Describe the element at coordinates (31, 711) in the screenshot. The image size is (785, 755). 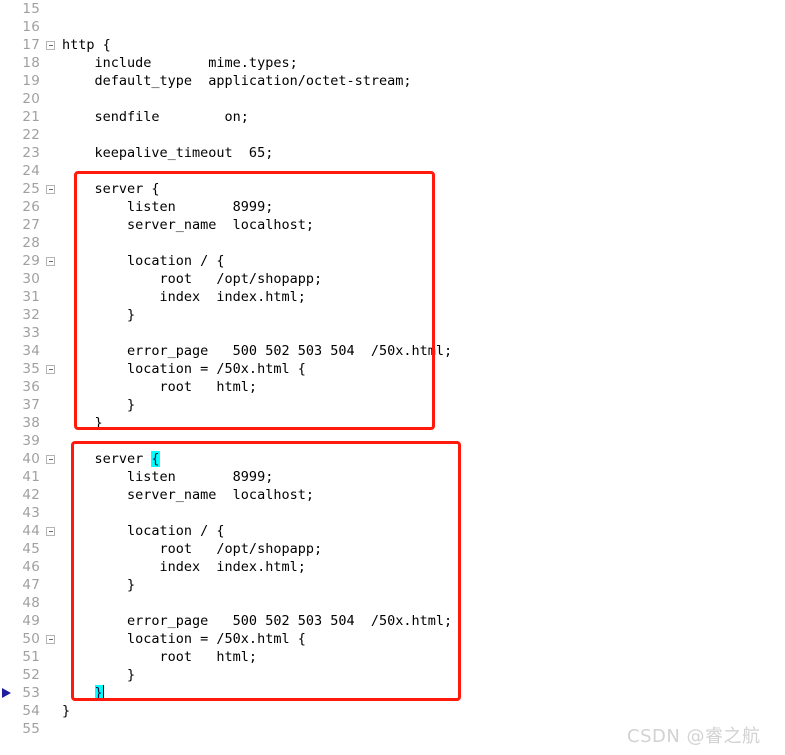
I see `line-number: 54` at that location.